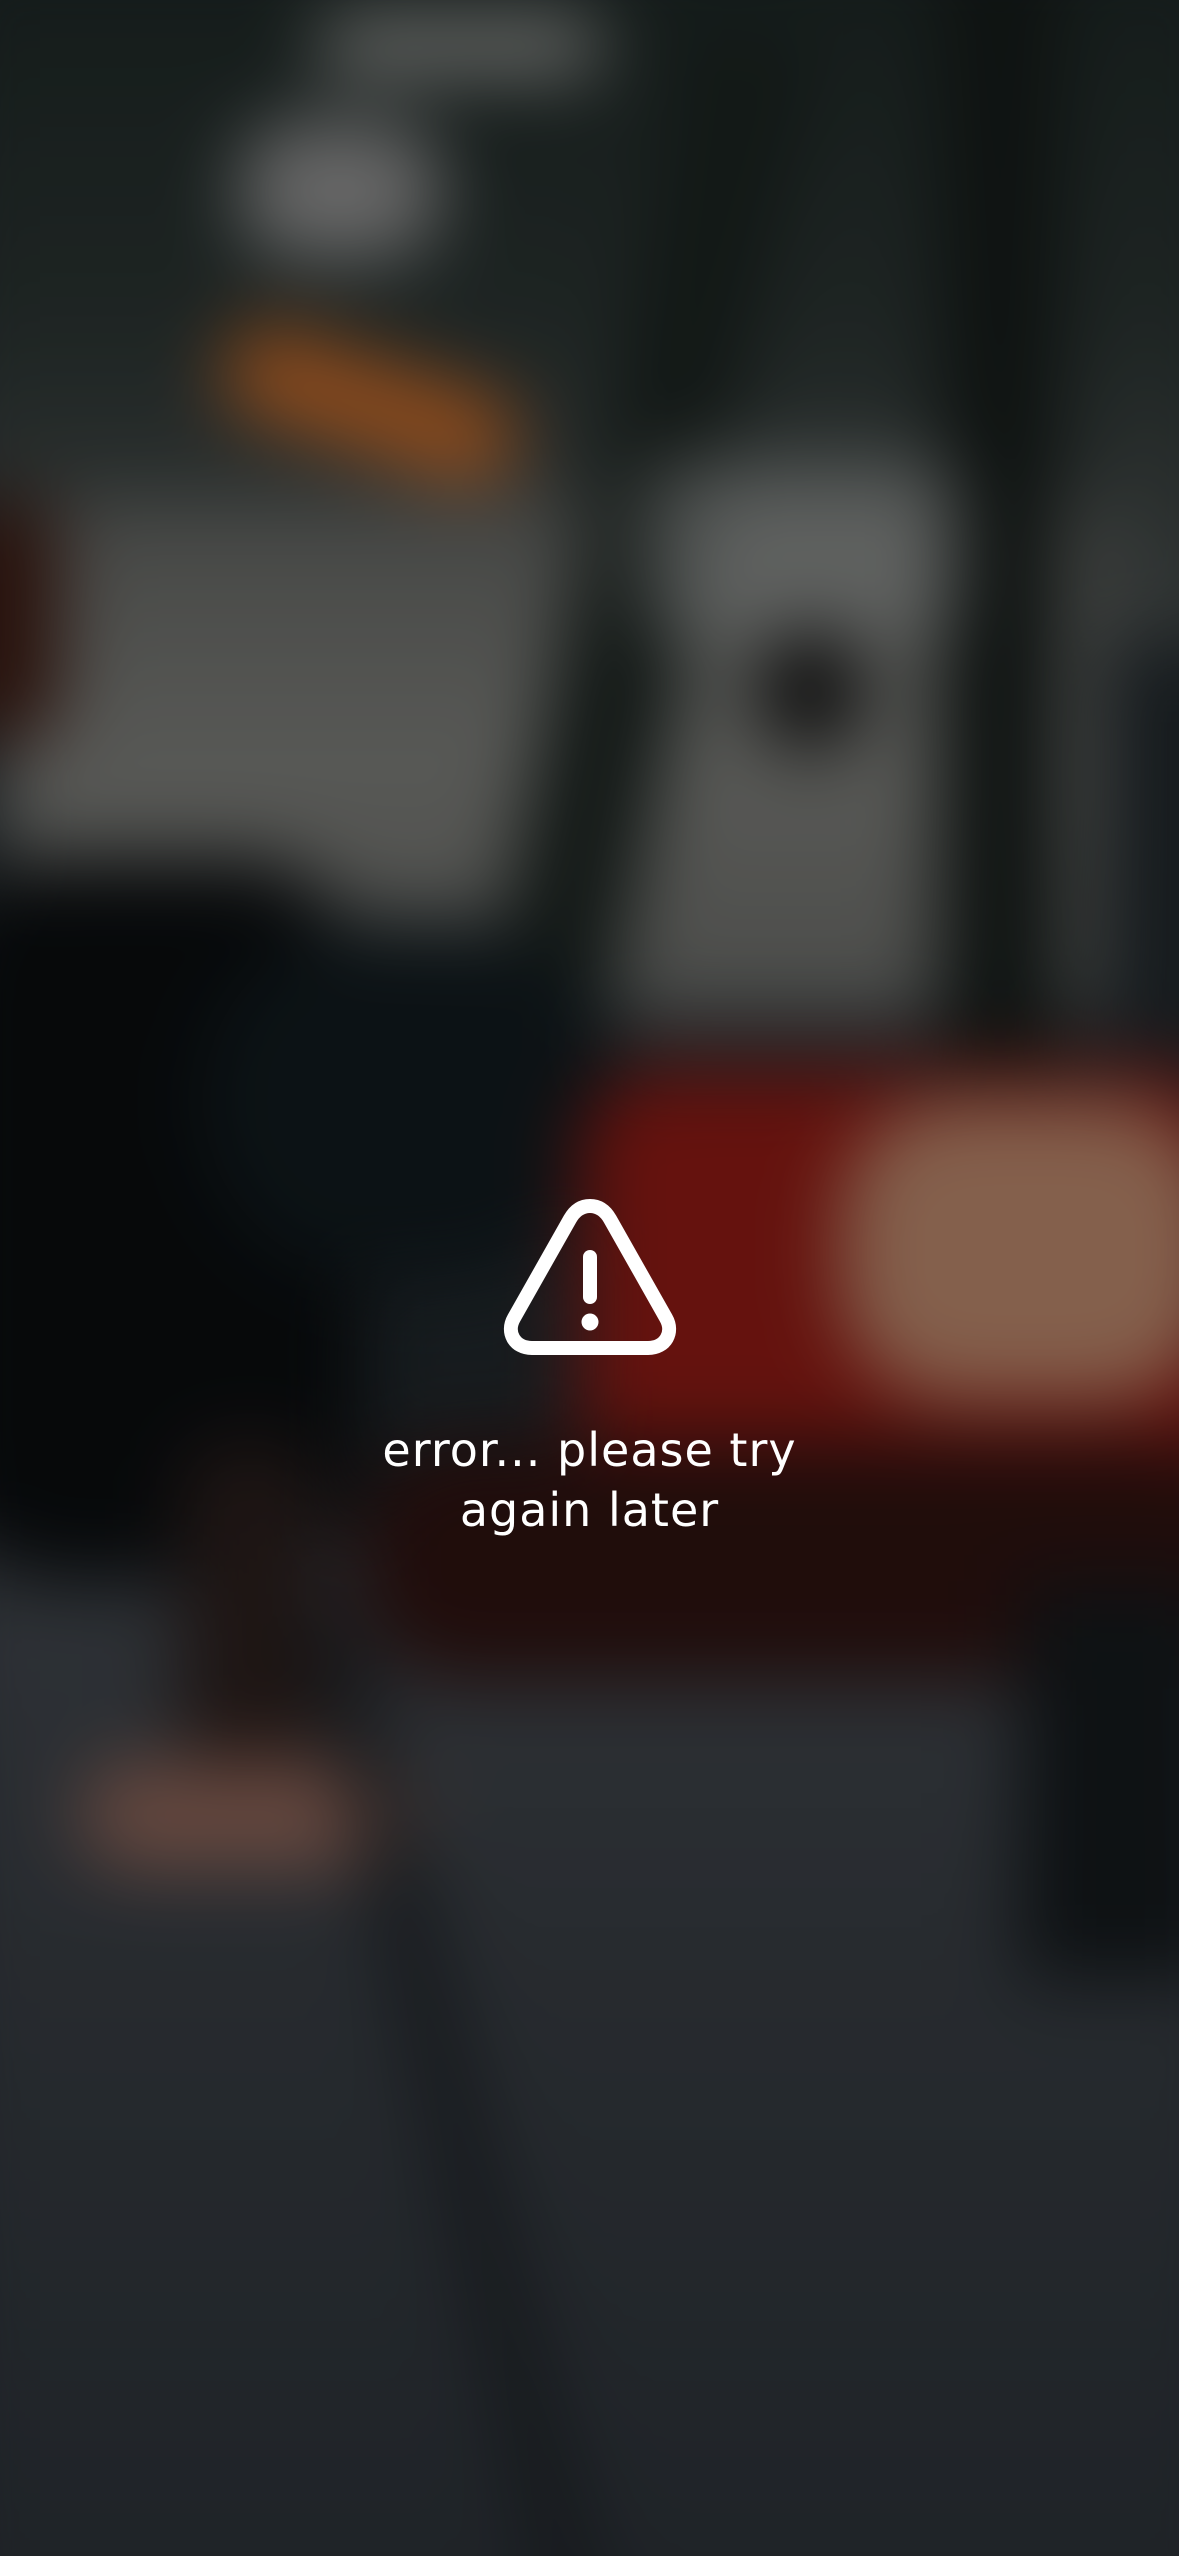 Image resolution: width=1179 pixels, height=2556 pixels. I want to click on error-state: error... please try again later, so click(589, 1367).